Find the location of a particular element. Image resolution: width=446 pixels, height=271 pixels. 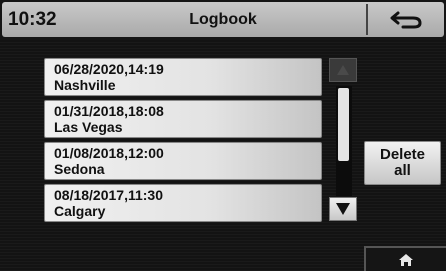

entry-location: Las Vegas is located at coordinates (88, 127).